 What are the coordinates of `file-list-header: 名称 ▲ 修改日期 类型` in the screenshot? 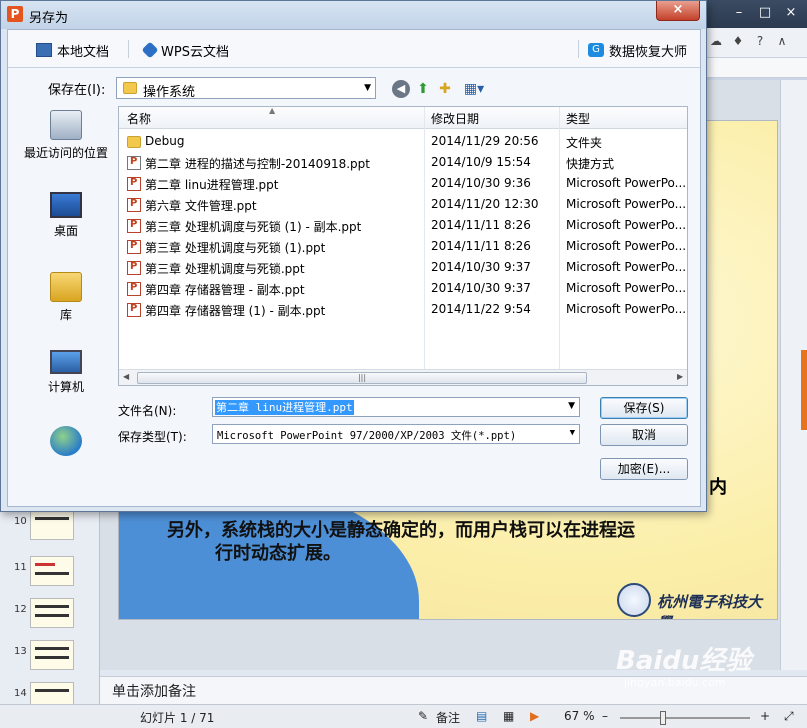 It's located at (403, 118).